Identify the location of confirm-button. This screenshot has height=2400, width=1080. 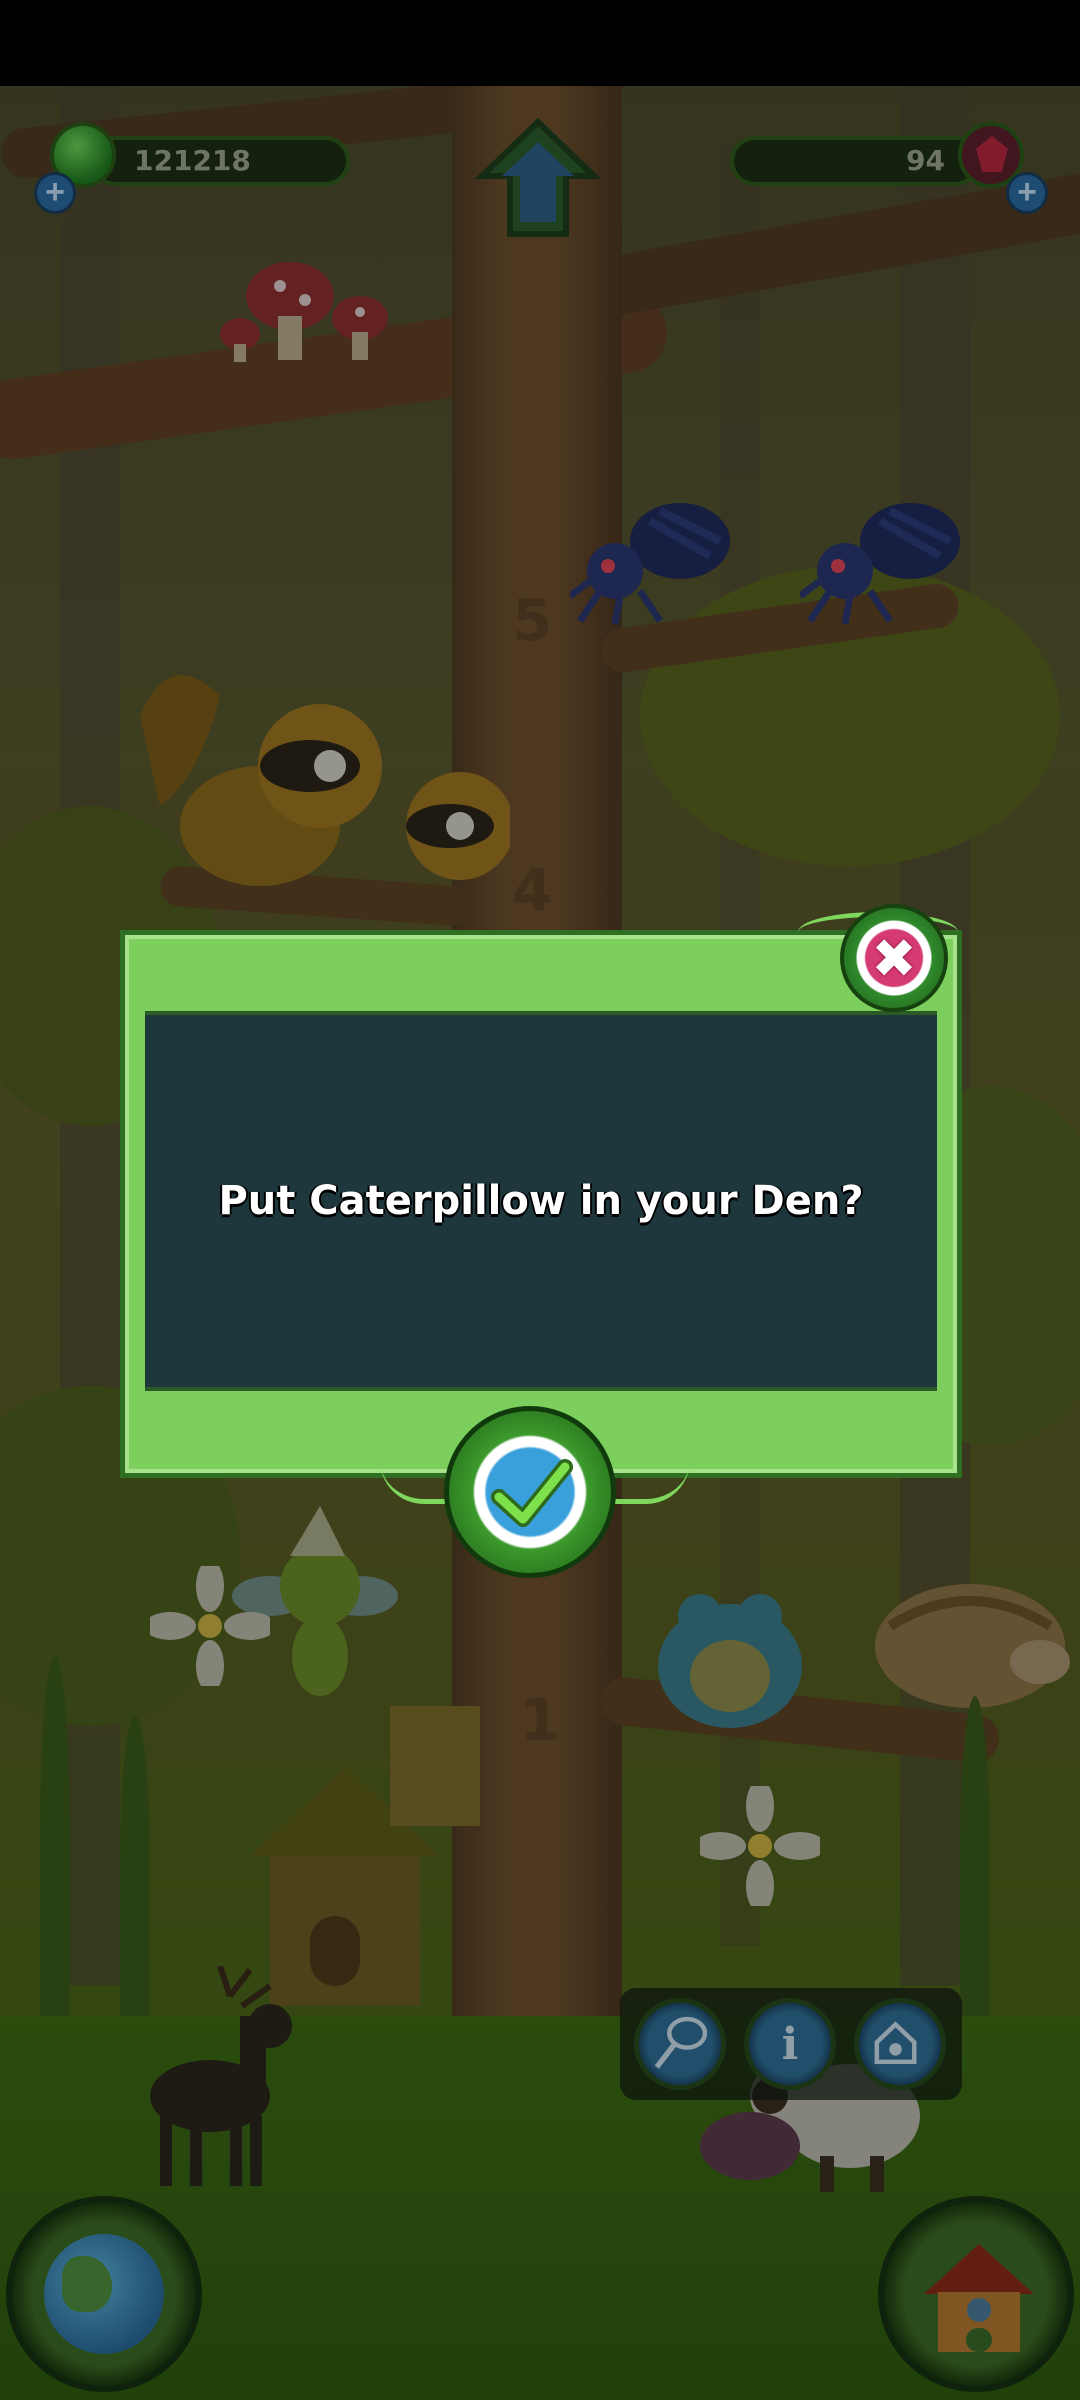
(530, 1492).